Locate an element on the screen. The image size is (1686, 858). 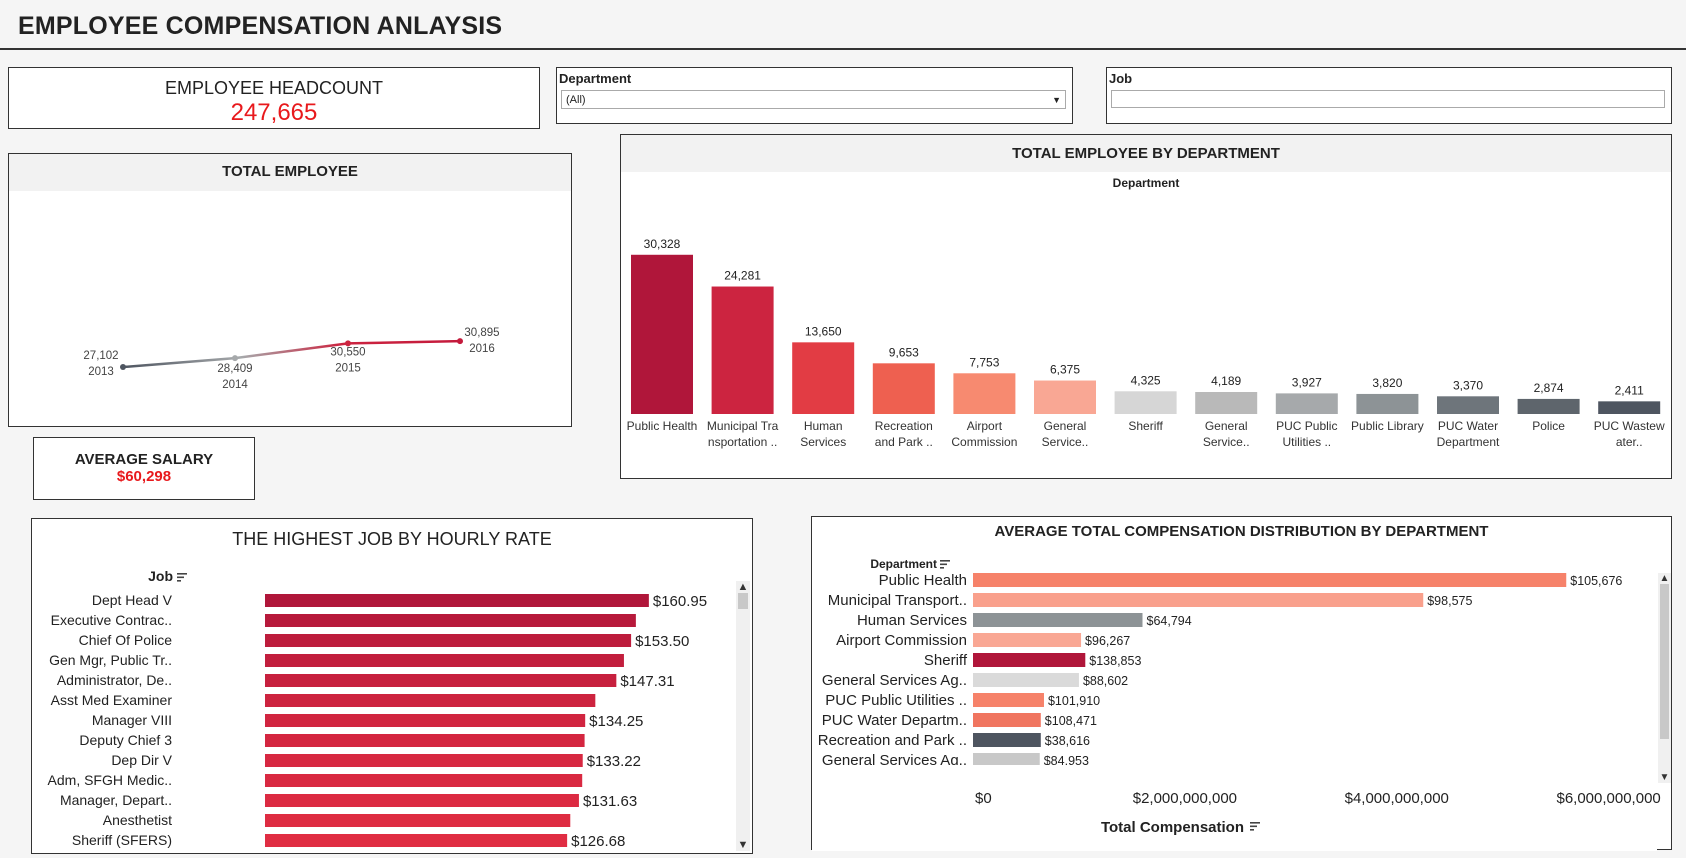
department-label: Public Health is located at coordinates (923, 580).